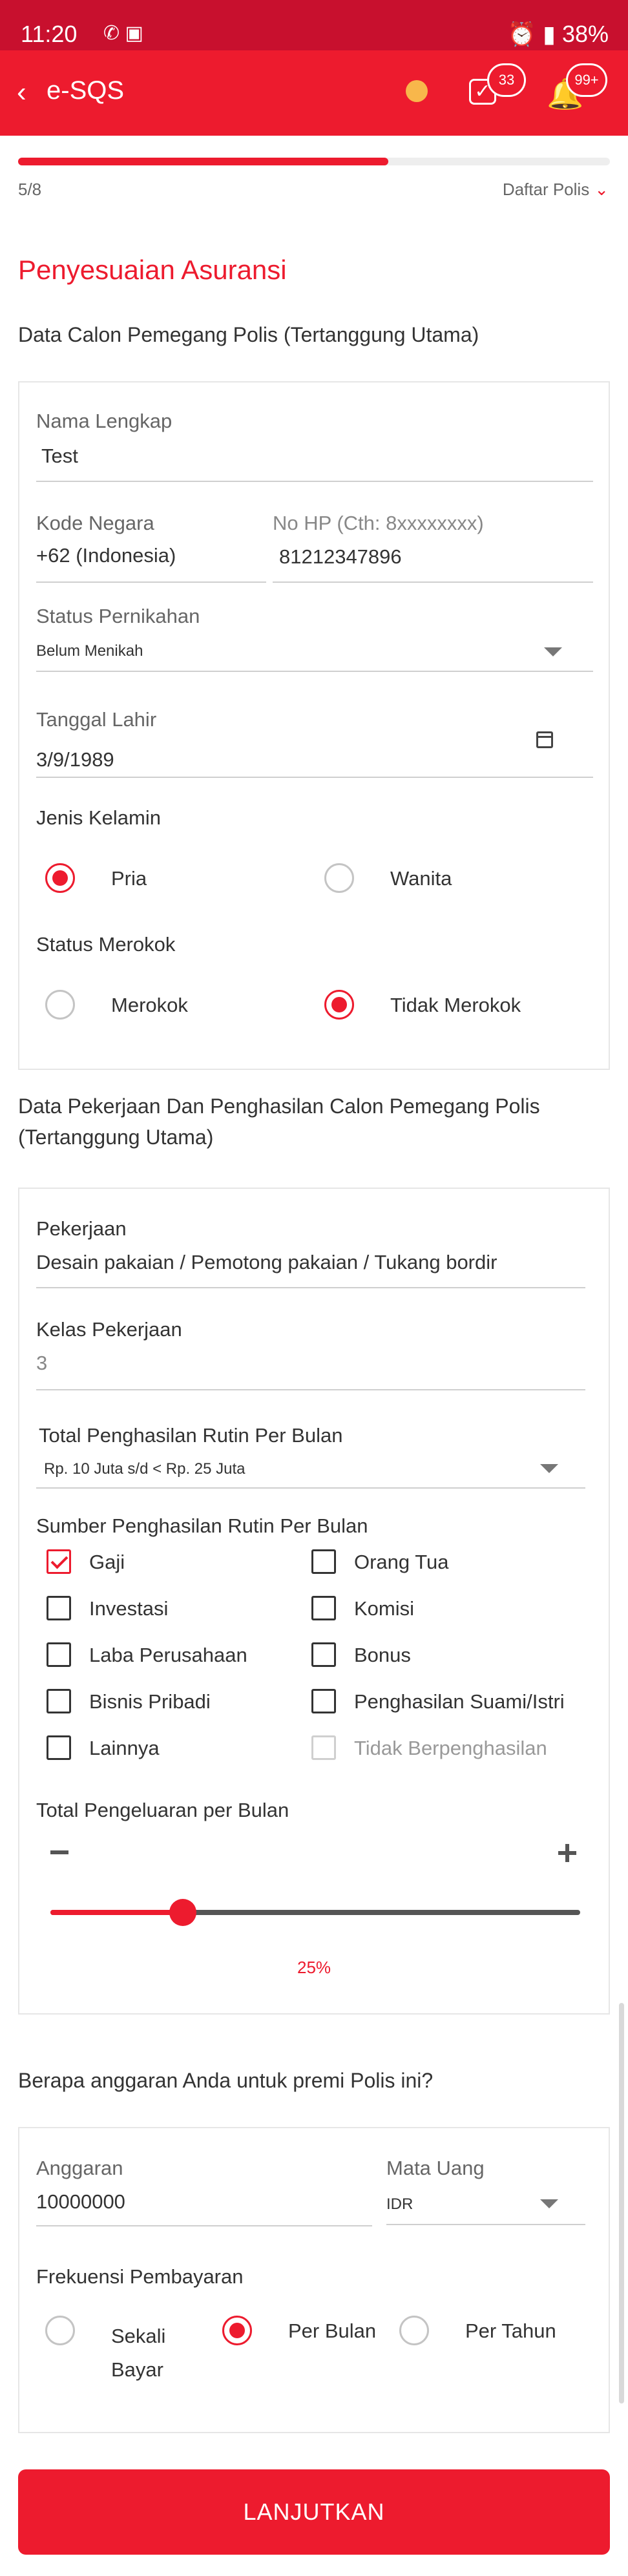  Describe the element at coordinates (567, 1853) in the screenshot. I see `plus-icon` at that location.